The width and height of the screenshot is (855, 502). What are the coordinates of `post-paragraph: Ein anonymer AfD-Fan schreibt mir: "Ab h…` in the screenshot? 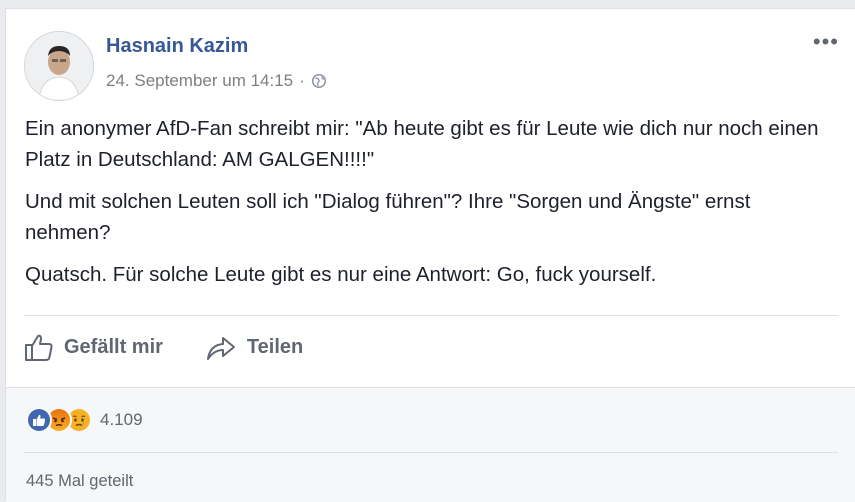 It's located at (422, 144).